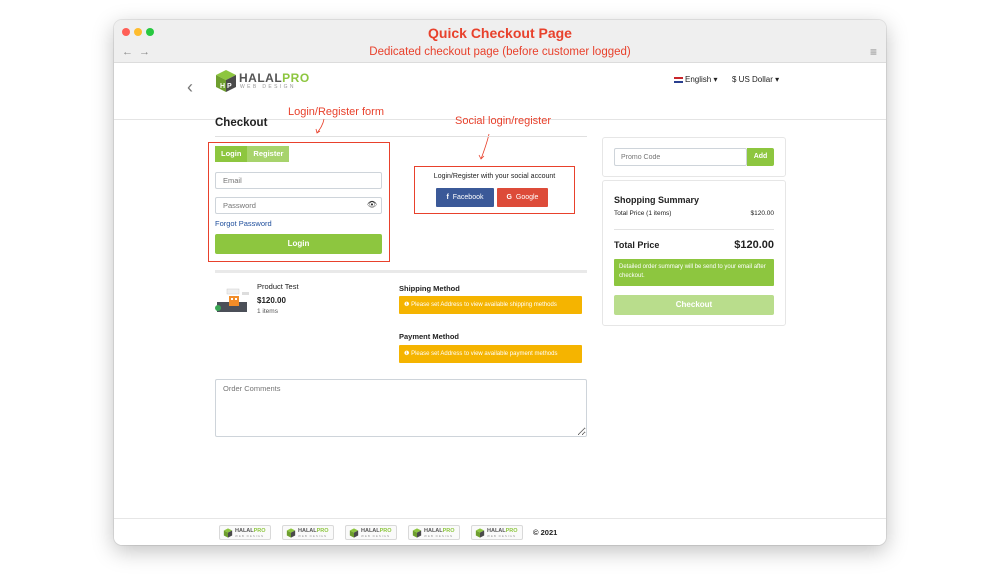 The image size is (1000, 585). I want to click on password-input, so click(298, 205).